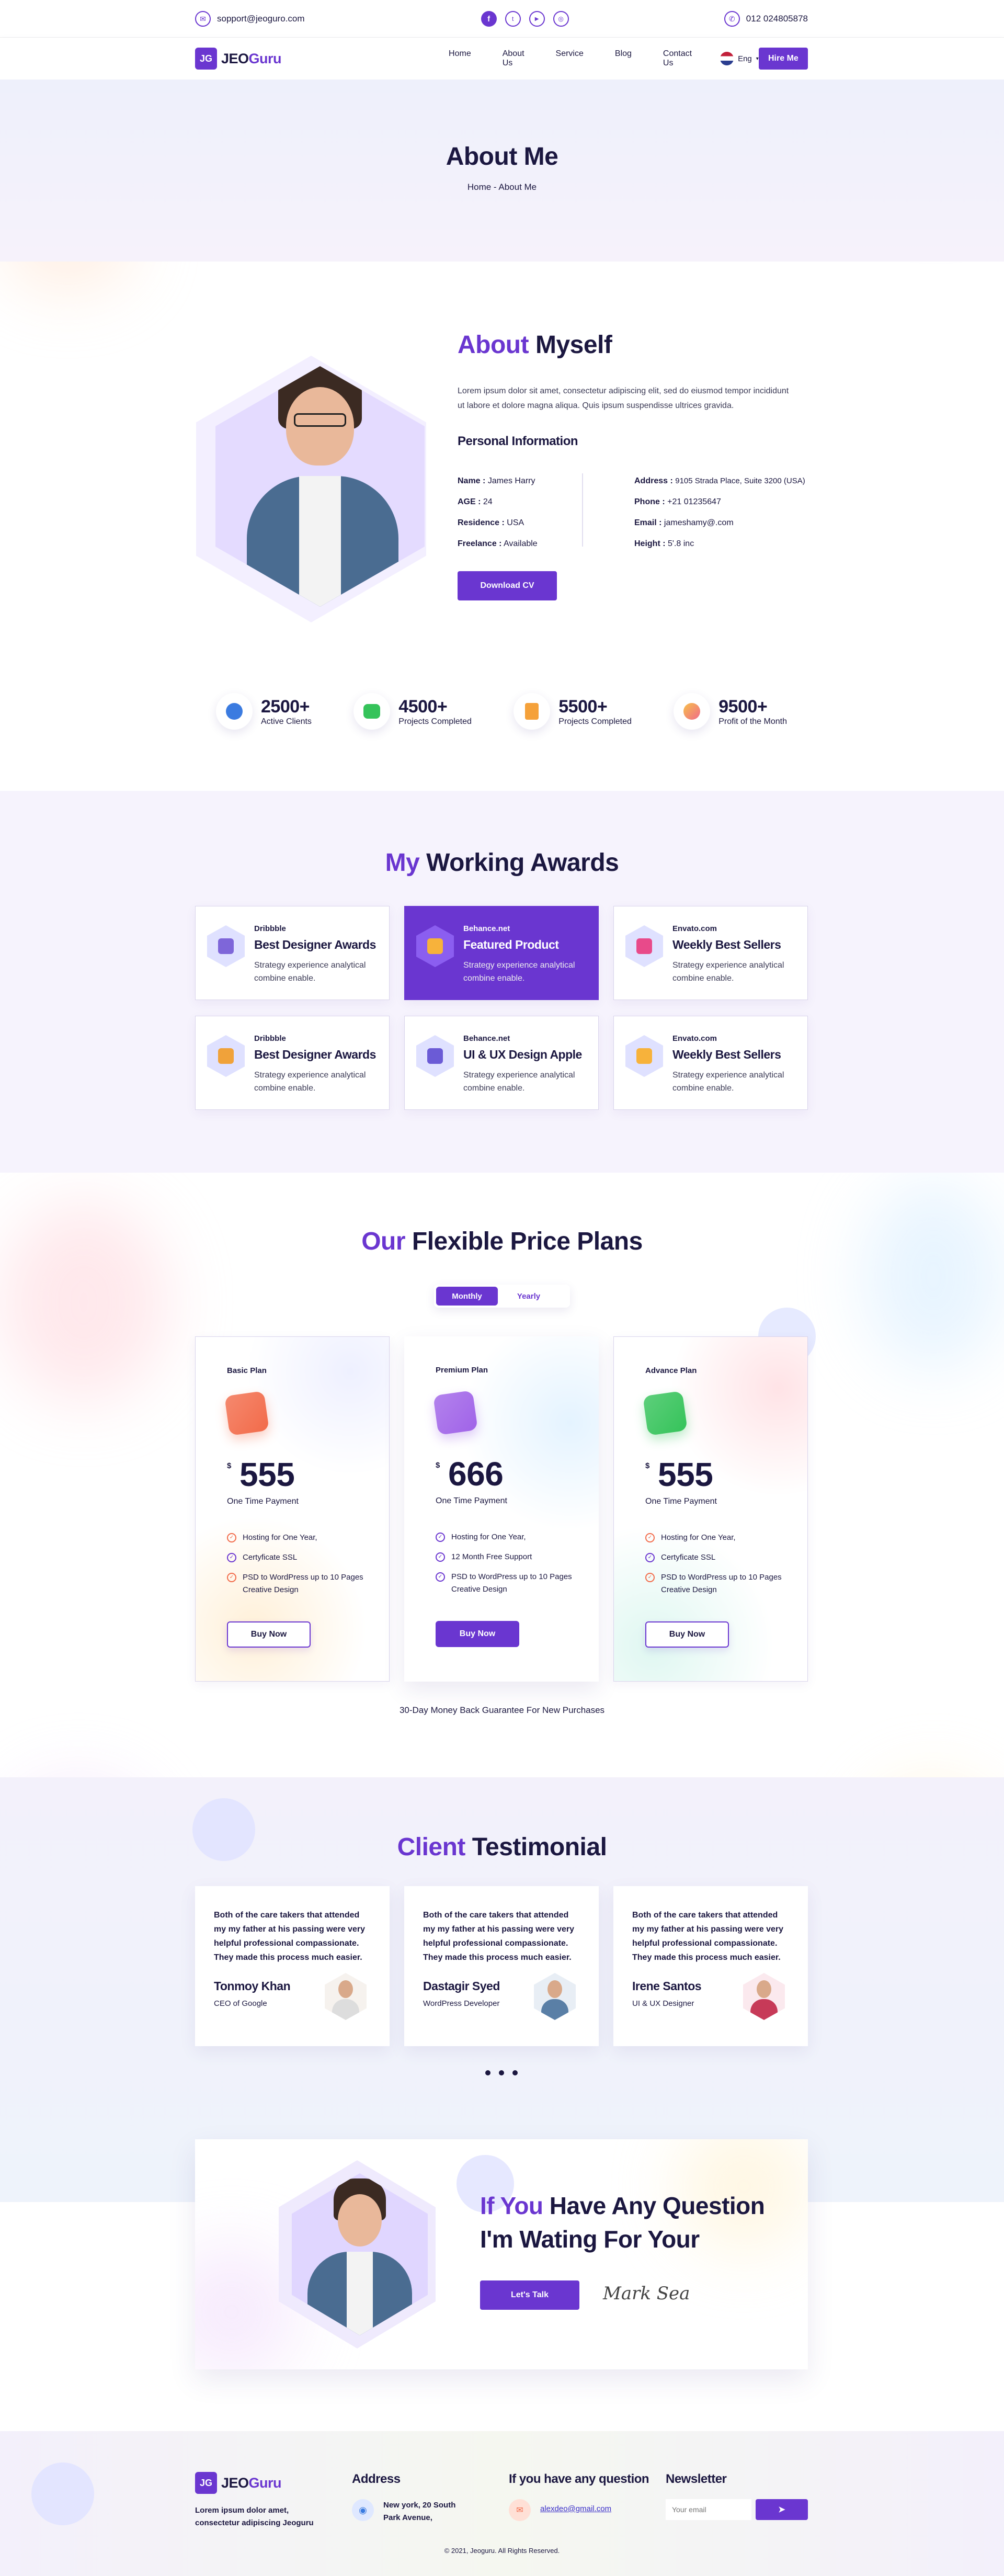 The image size is (1004, 2576). Describe the element at coordinates (241, 2003) in the screenshot. I see `testimonial-role: CEO of Google` at that location.